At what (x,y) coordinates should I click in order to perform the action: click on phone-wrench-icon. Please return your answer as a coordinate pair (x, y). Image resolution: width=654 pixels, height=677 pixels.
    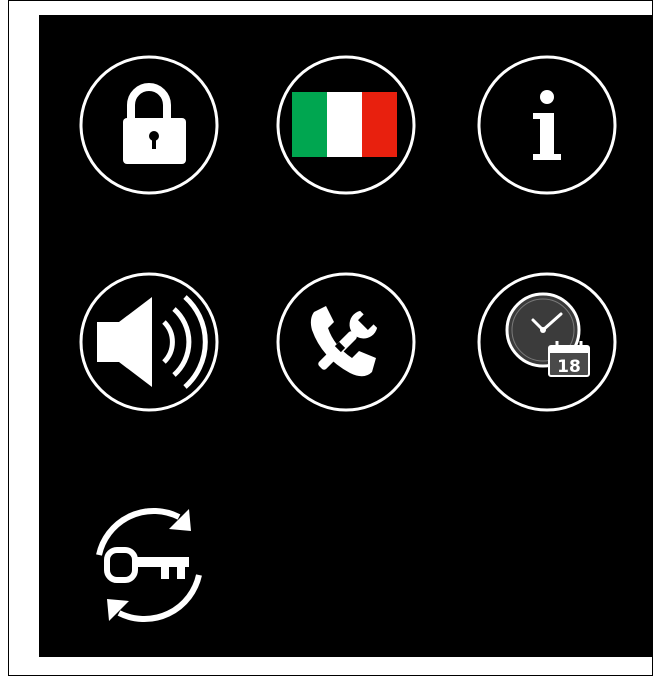
    Looking at the image, I should click on (346, 342).